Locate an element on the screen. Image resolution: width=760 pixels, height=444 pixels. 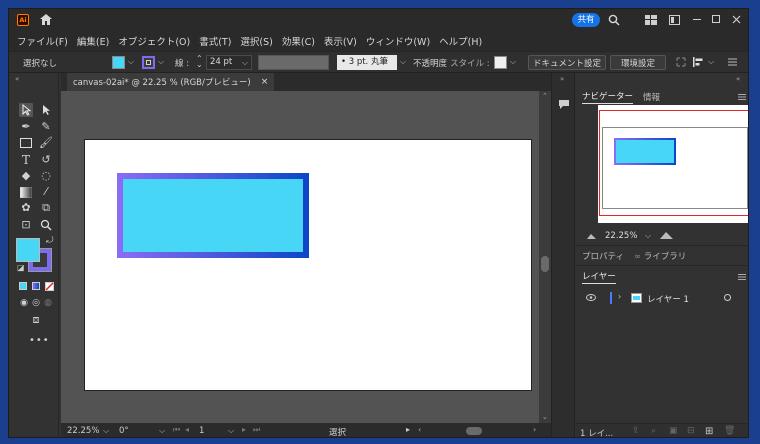
layer-name: レイヤー 1 is located at coordinates (668, 299).